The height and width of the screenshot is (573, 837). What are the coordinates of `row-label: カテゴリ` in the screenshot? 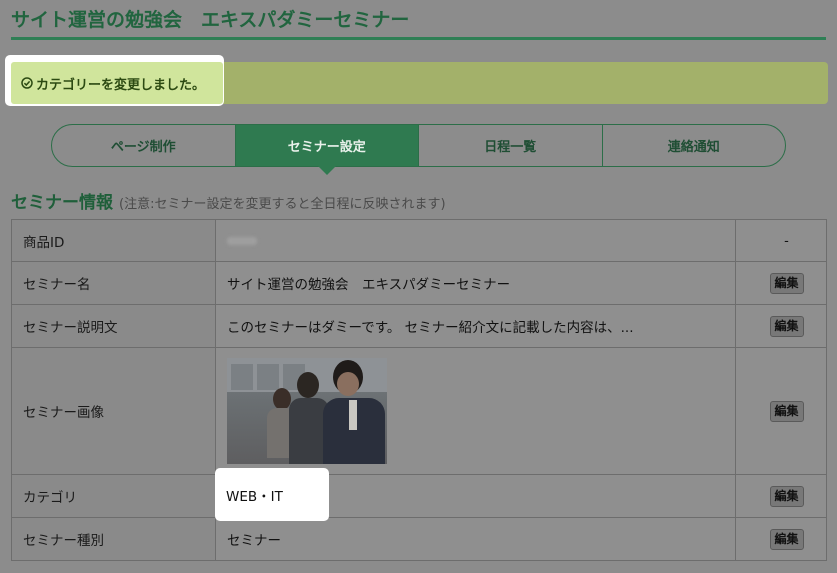 It's located at (113, 496).